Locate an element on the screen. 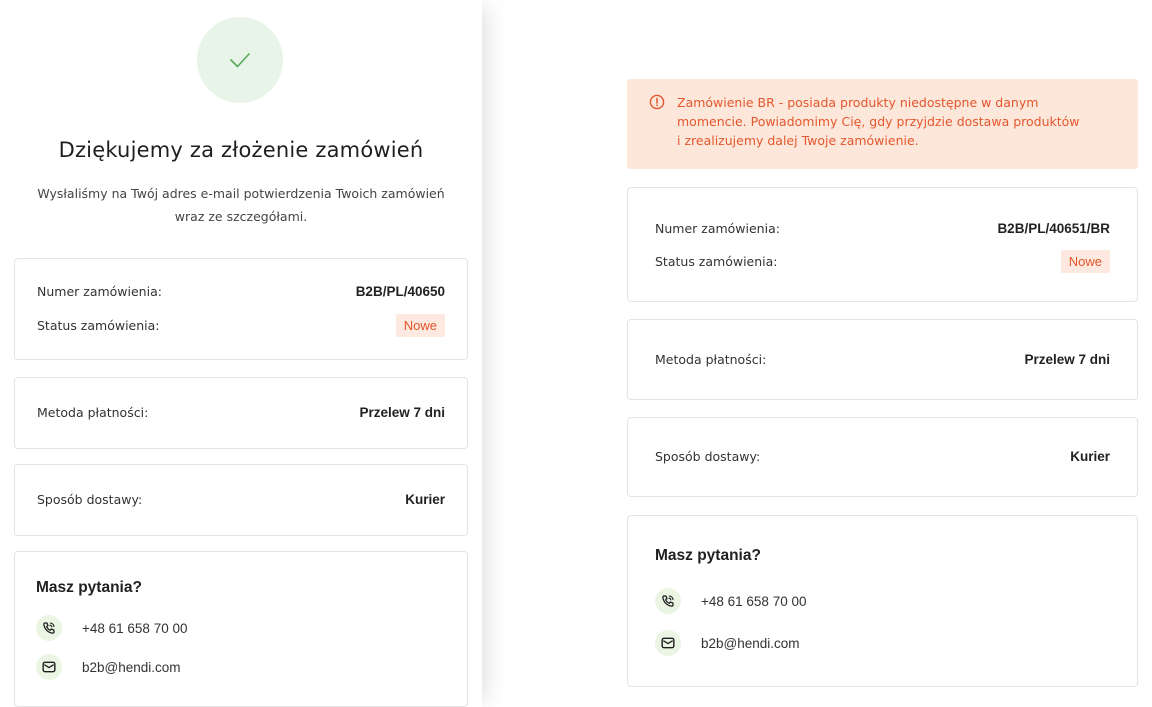 Image resolution: width=1152 pixels, height=707 pixels. check-icon is located at coordinates (240, 60).